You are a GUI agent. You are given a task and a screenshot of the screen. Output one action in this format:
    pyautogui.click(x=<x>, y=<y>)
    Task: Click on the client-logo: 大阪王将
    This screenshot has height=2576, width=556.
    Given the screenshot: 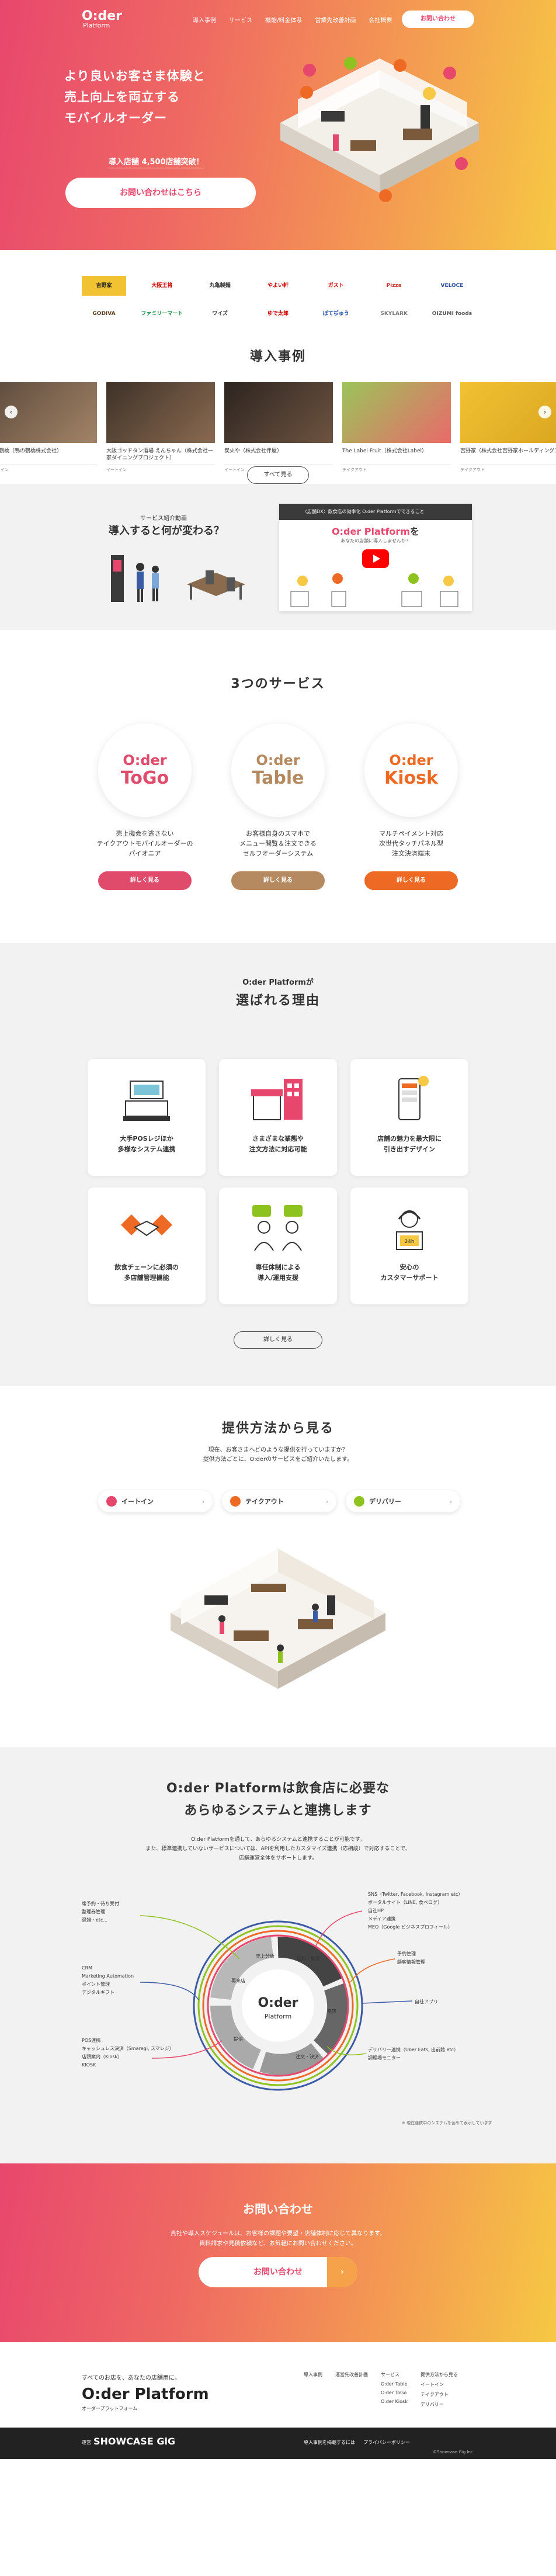 What is the action you would take?
    pyautogui.click(x=162, y=286)
    